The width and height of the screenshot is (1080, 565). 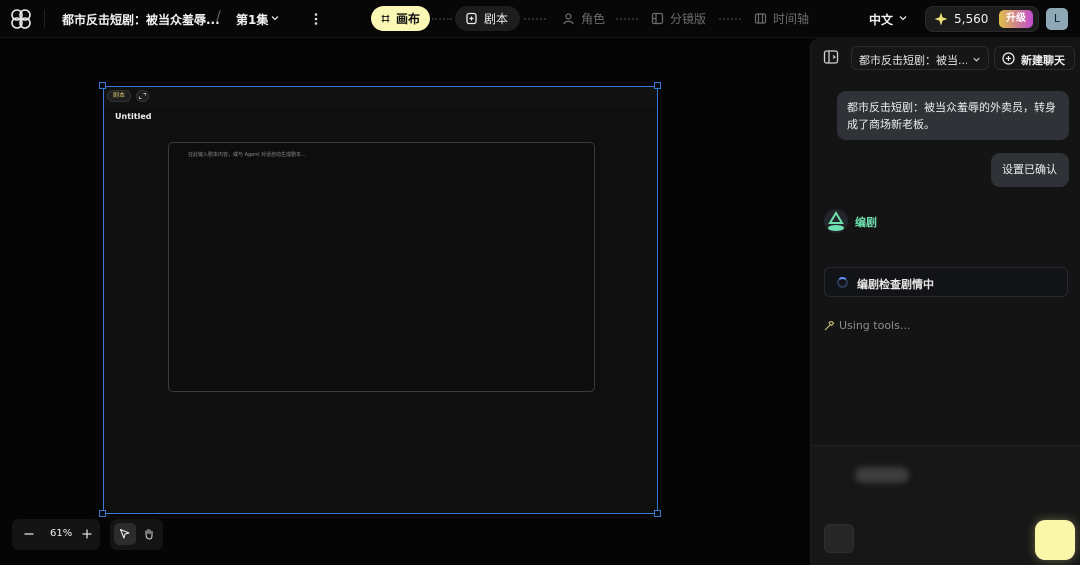 What do you see at coordinates (385, 18) in the screenshot?
I see `canvas-icon` at bounding box center [385, 18].